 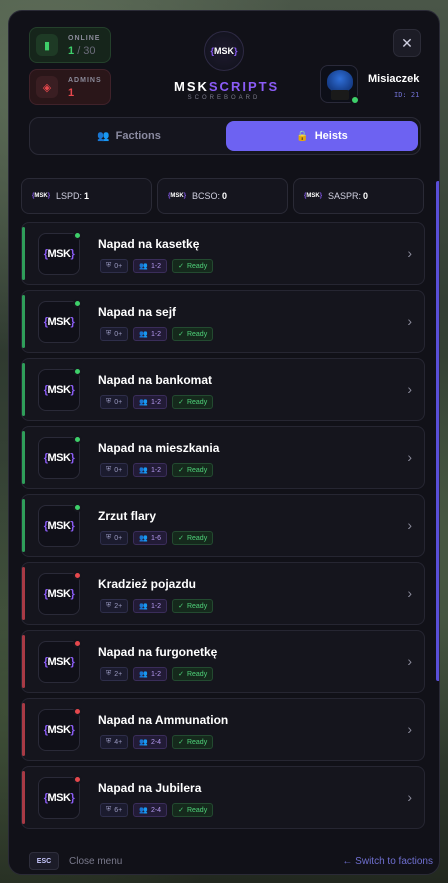 What do you see at coordinates (150, 538) in the screenshot?
I see `players-badge: 👥 1-6` at bounding box center [150, 538].